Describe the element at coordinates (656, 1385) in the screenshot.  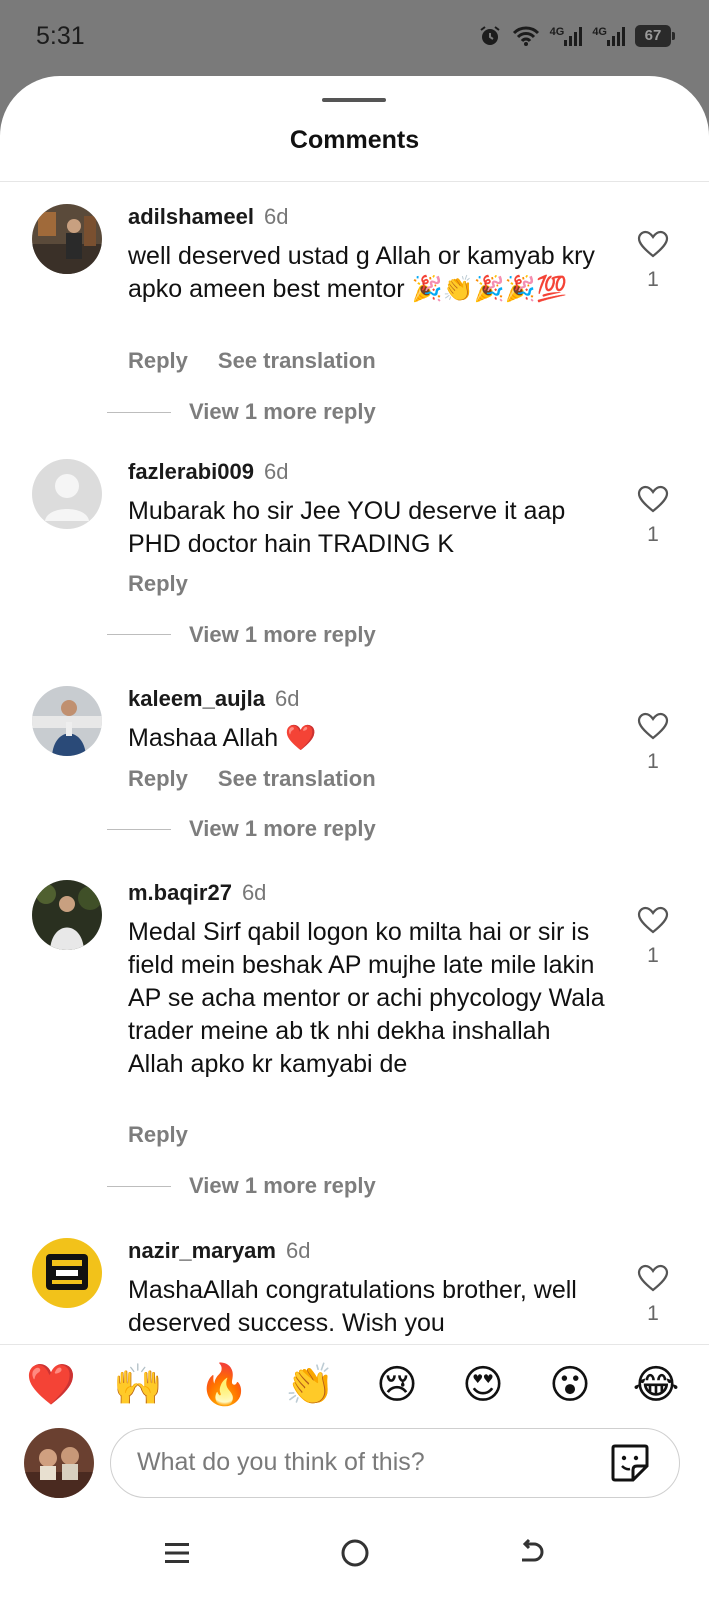
I see `reaction-laughing: 😂` at that location.